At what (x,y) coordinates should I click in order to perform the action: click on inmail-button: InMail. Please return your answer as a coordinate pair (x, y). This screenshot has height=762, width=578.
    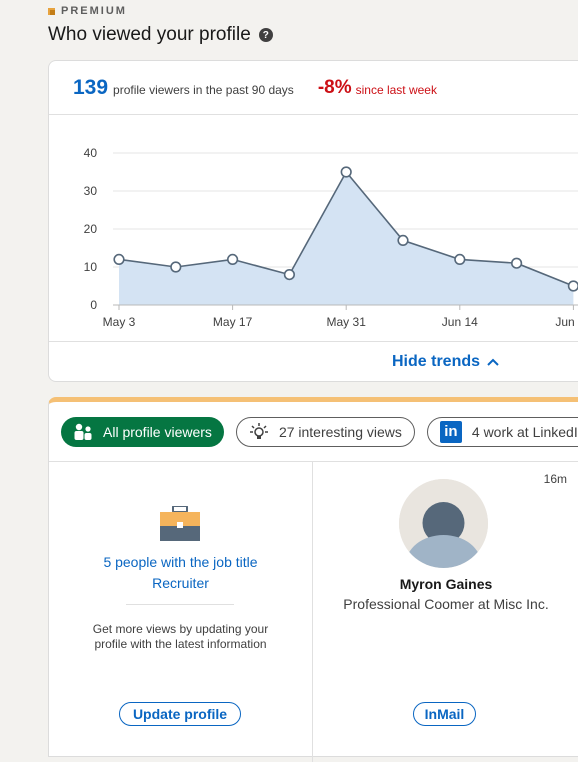
    Looking at the image, I should click on (444, 714).